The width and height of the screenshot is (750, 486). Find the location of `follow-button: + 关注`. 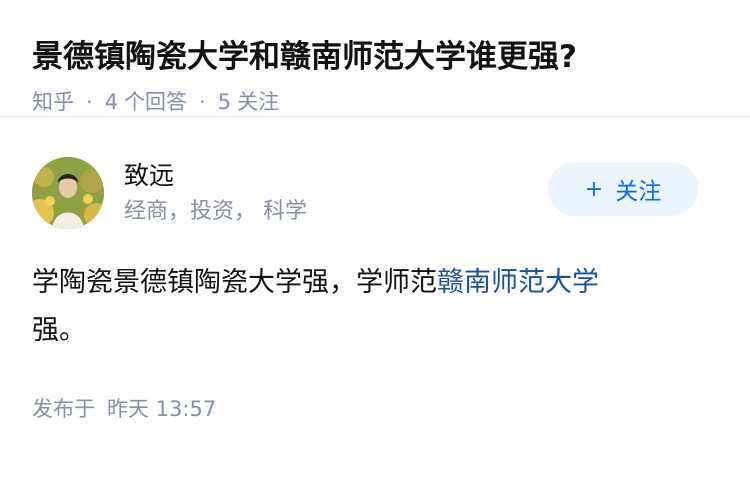

follow-button: + 关注 is located at coordinates (623, 189).